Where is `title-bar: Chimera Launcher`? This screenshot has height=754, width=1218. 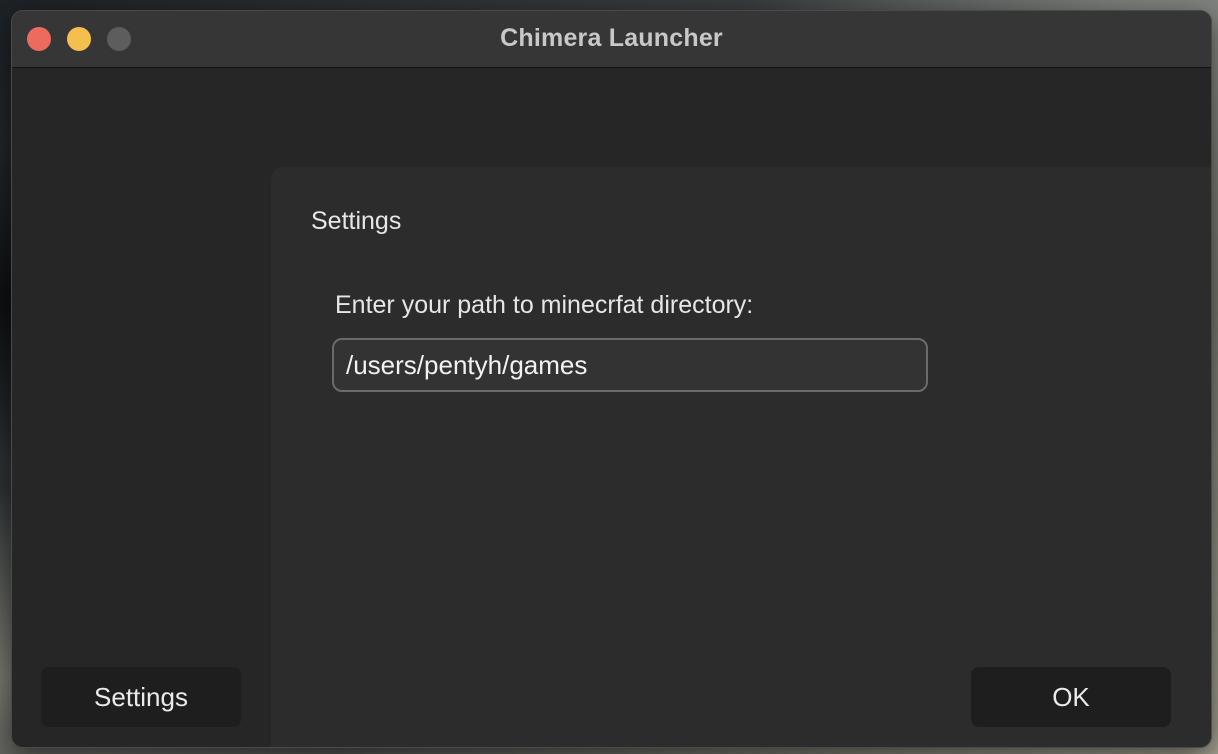
title-bar: Chimera Launcher is located at coordinates (611, 39).